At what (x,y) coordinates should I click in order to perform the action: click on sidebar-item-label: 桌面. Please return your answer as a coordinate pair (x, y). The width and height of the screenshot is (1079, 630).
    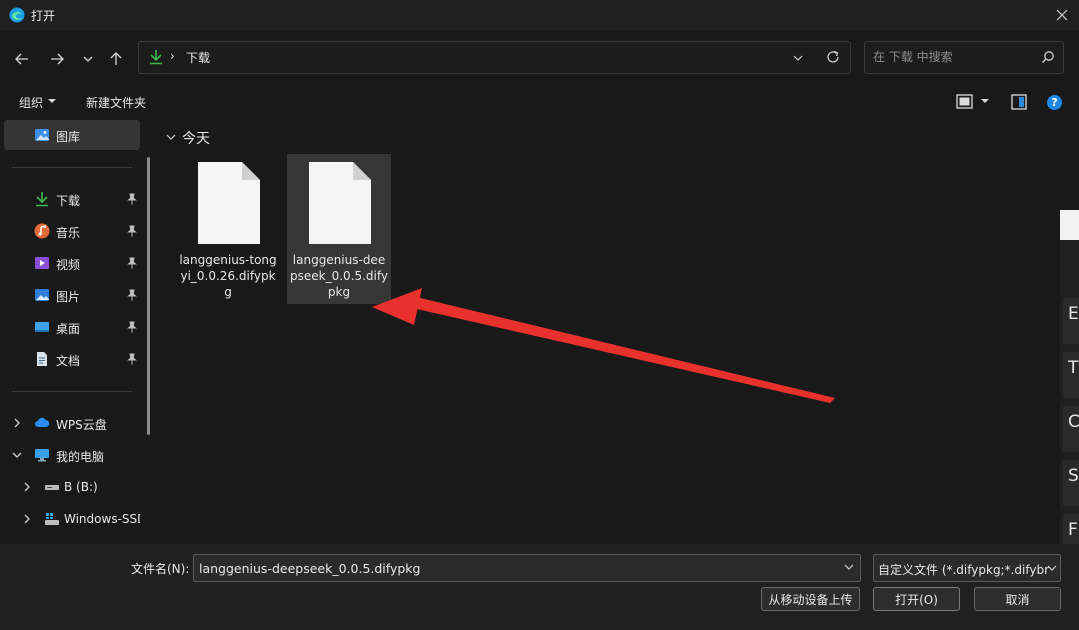
    Looking at the image, I should click on (68, 329).